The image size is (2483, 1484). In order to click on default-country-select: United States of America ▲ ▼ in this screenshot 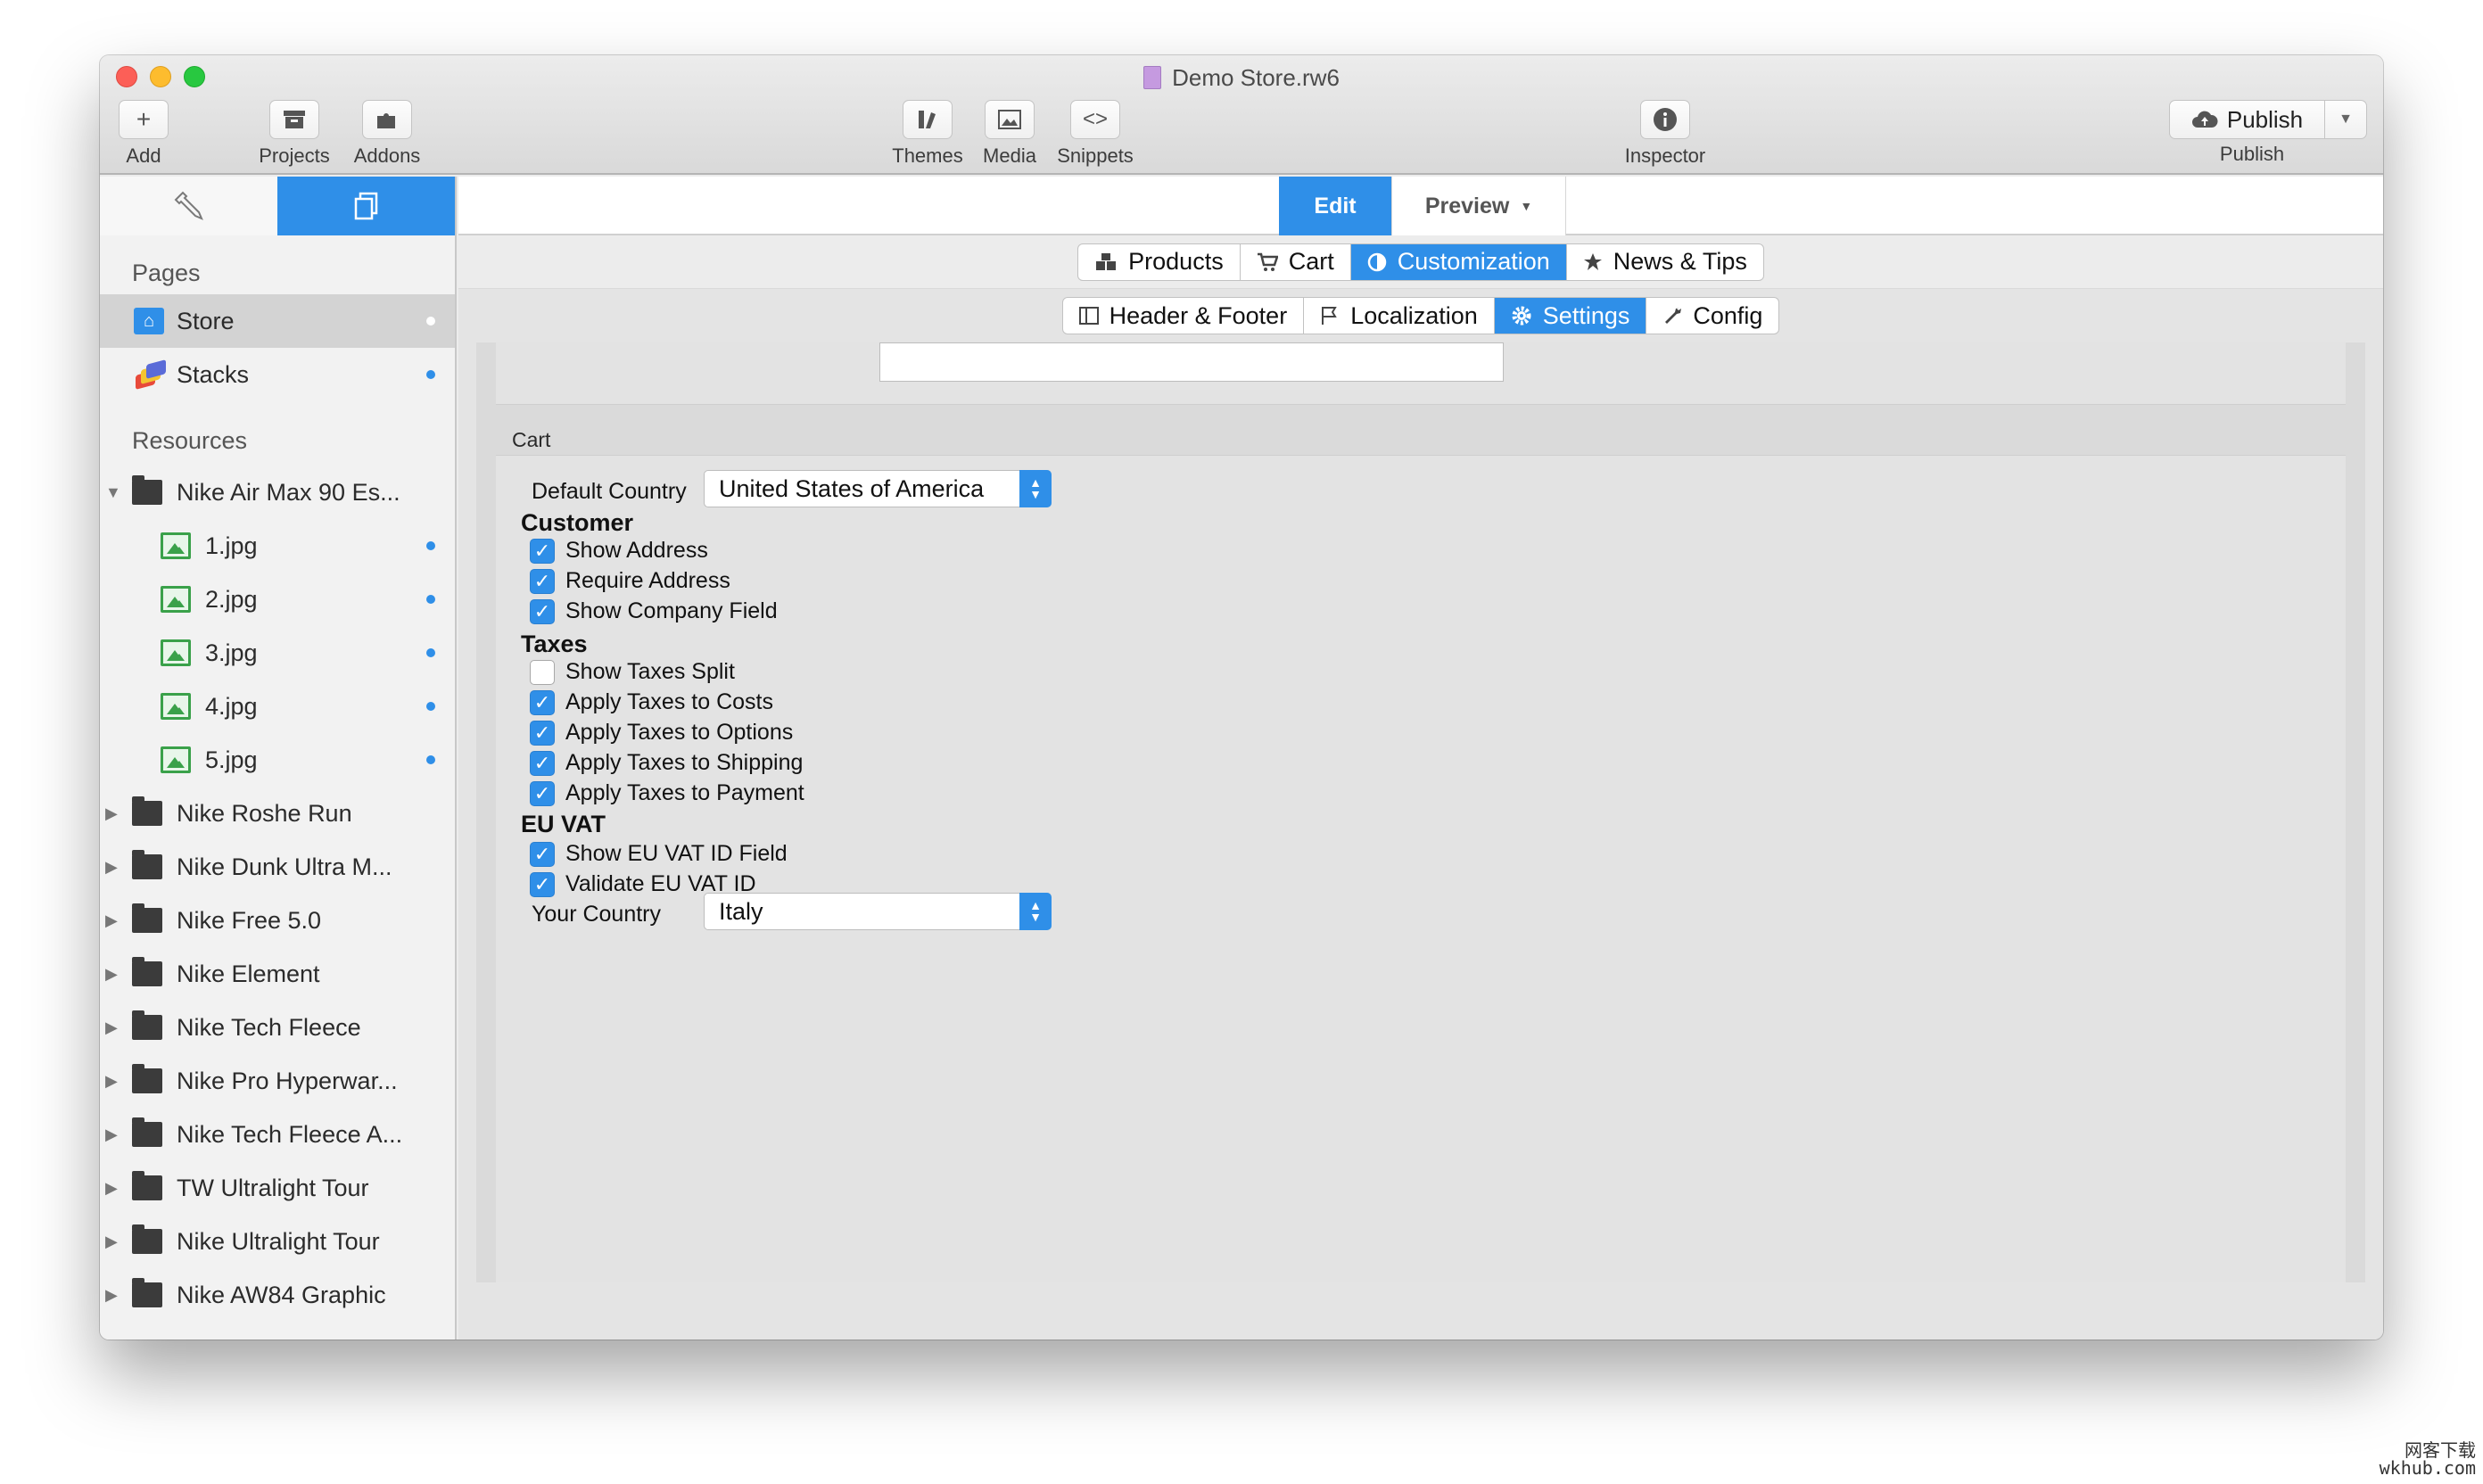, I will do `click(878, 488)`.